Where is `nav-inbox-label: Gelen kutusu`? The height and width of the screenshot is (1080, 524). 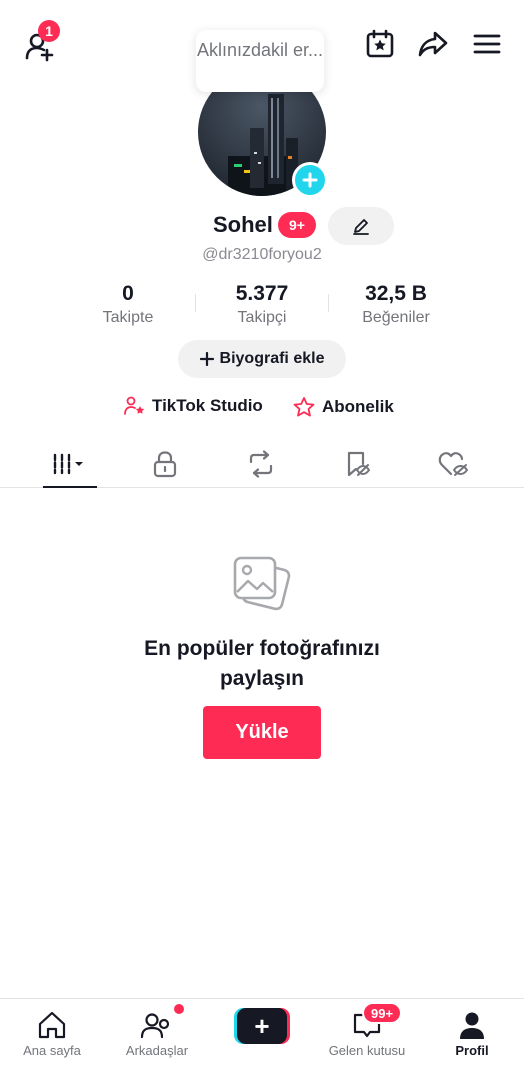
nav-inbox-label: Gelen kutusu is located at coordinates (367, 1050).